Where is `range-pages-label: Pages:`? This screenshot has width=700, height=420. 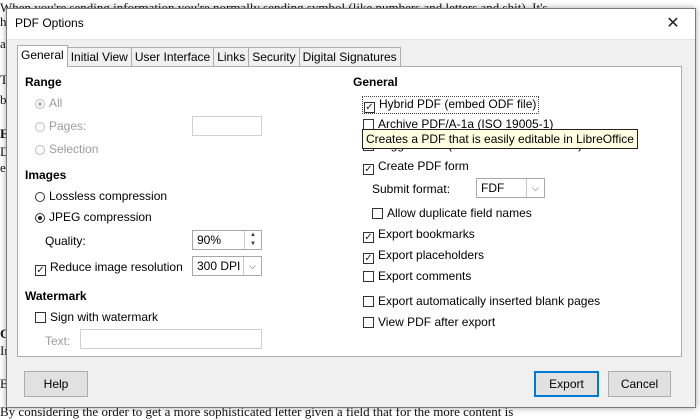 range-pages-label: Pages: is located at coordinates (68, 126).